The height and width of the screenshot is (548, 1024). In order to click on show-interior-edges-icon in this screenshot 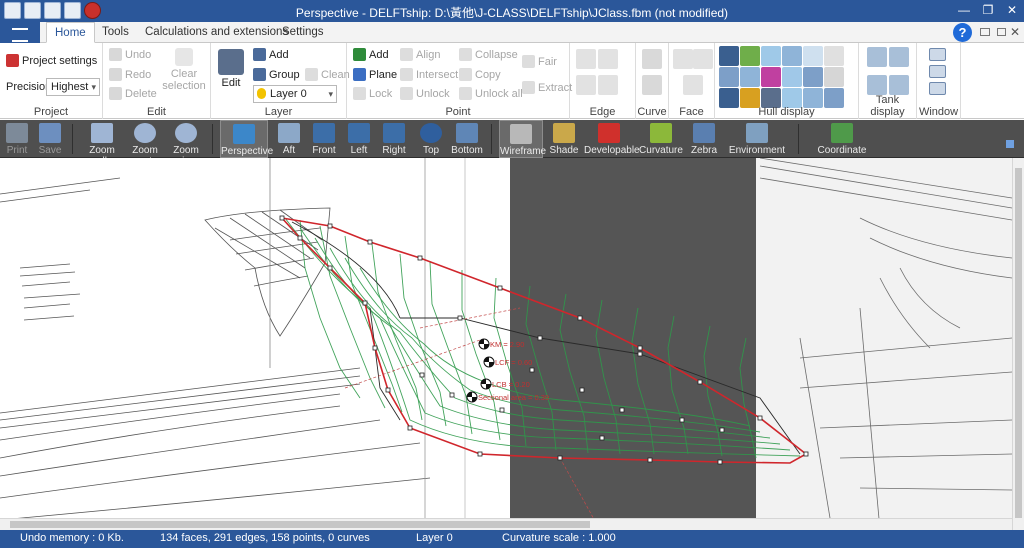, I will do `click(750, 56)`.